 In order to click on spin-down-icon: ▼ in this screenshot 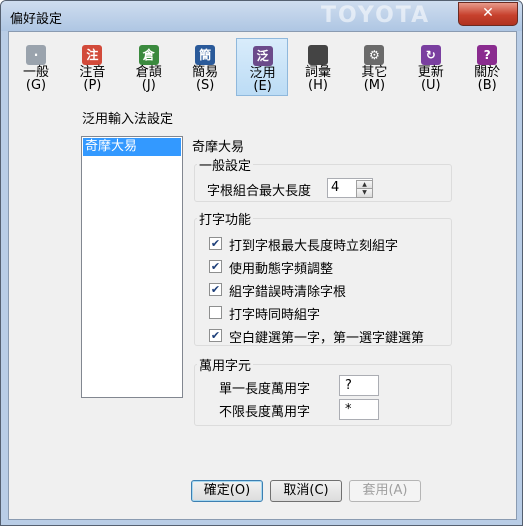, I will do `click(364, 193)`.